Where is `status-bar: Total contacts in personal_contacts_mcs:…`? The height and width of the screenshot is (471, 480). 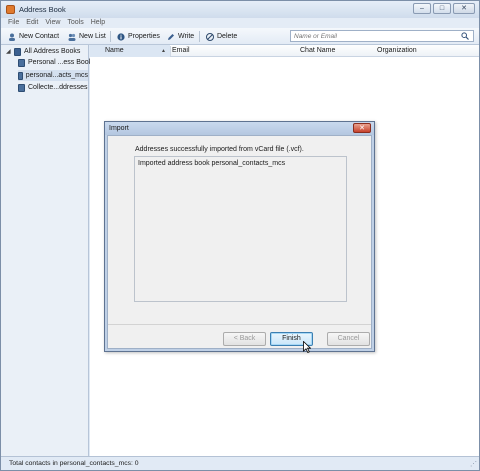
status-bar: Total contacts in personal_contacts_mcs:… is located at coordinates (240, 463).